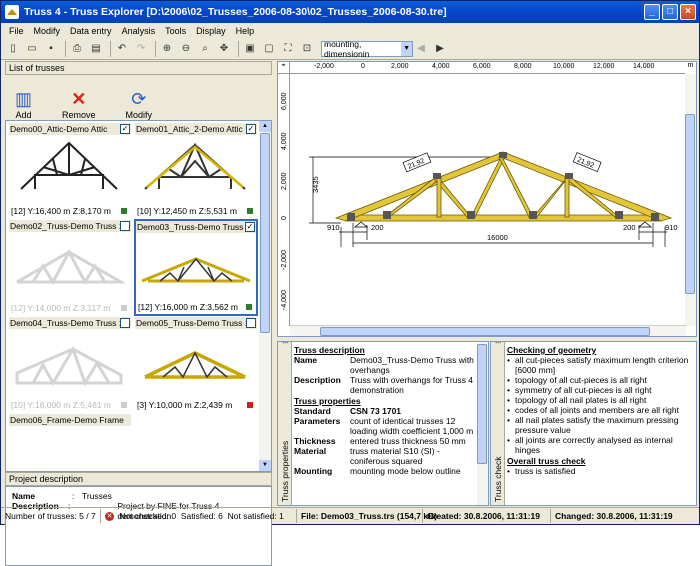  I want to click on next-icon: ▶, so click(440, 49).